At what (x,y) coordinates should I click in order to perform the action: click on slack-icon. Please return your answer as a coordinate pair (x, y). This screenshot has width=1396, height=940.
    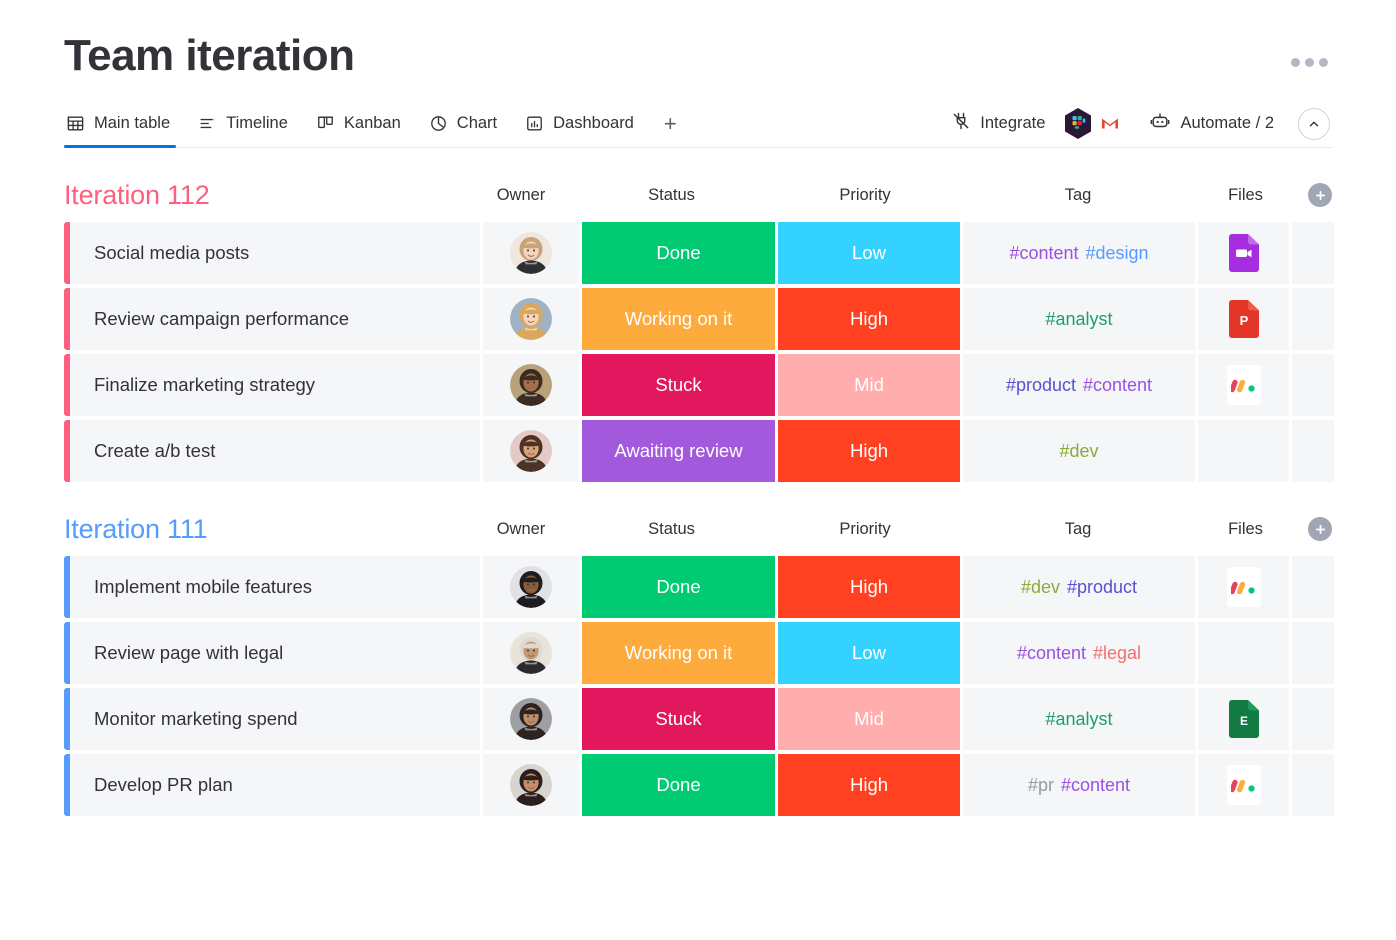
    Looking at the image, I should click on (1078, 123).